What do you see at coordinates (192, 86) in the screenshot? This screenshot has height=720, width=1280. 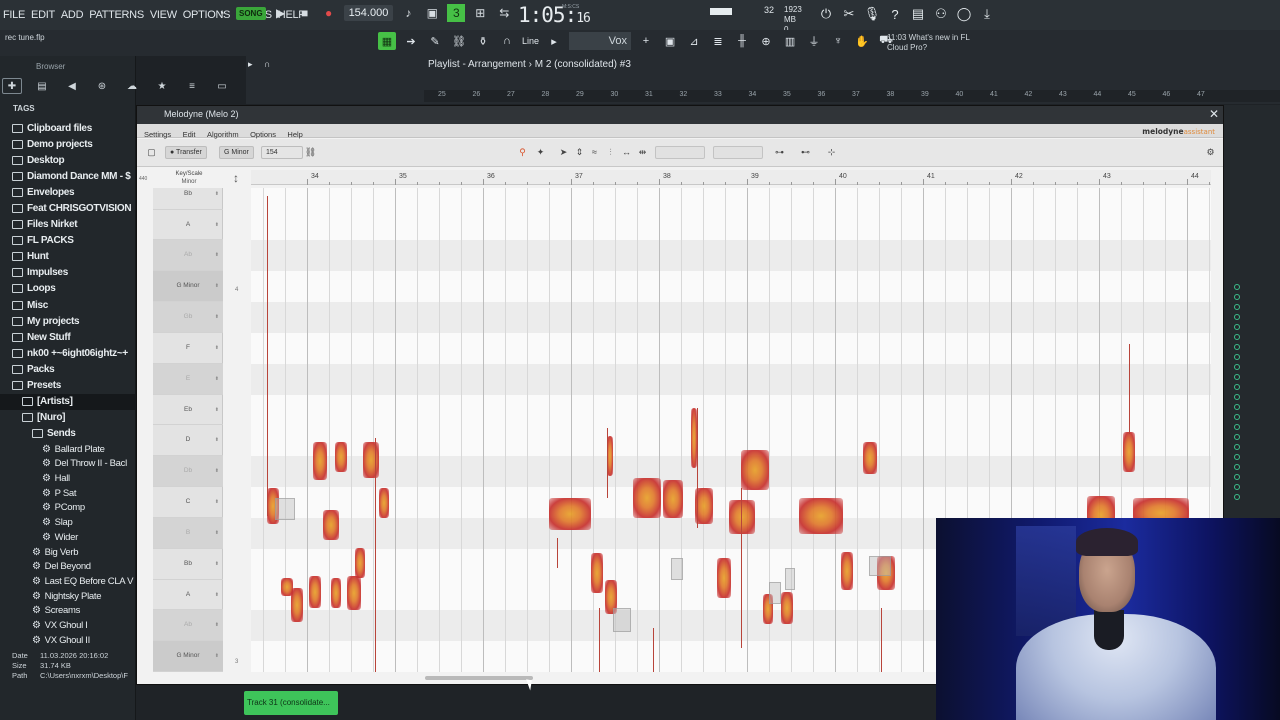 I see `browser-sort-icon: ≡` at bounding box center [192, 86].